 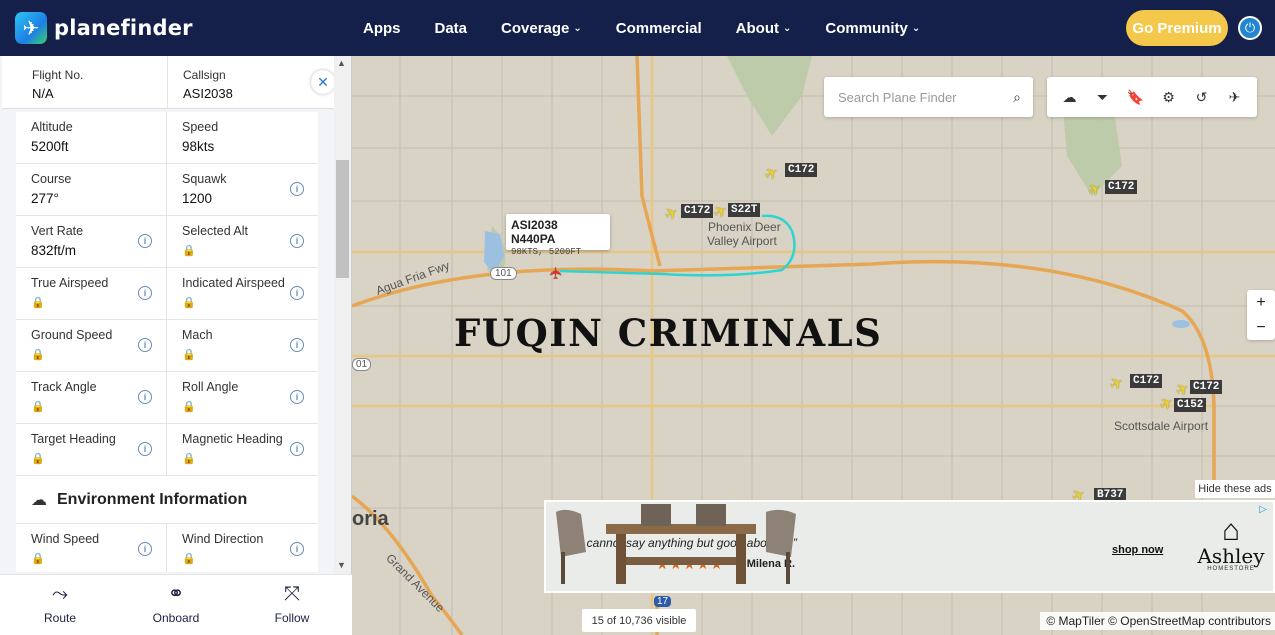 What do you see at coordinates (292, 594) in the screenshot?
I see `follow-icon: ⤧` at bounding box center [292, 594].